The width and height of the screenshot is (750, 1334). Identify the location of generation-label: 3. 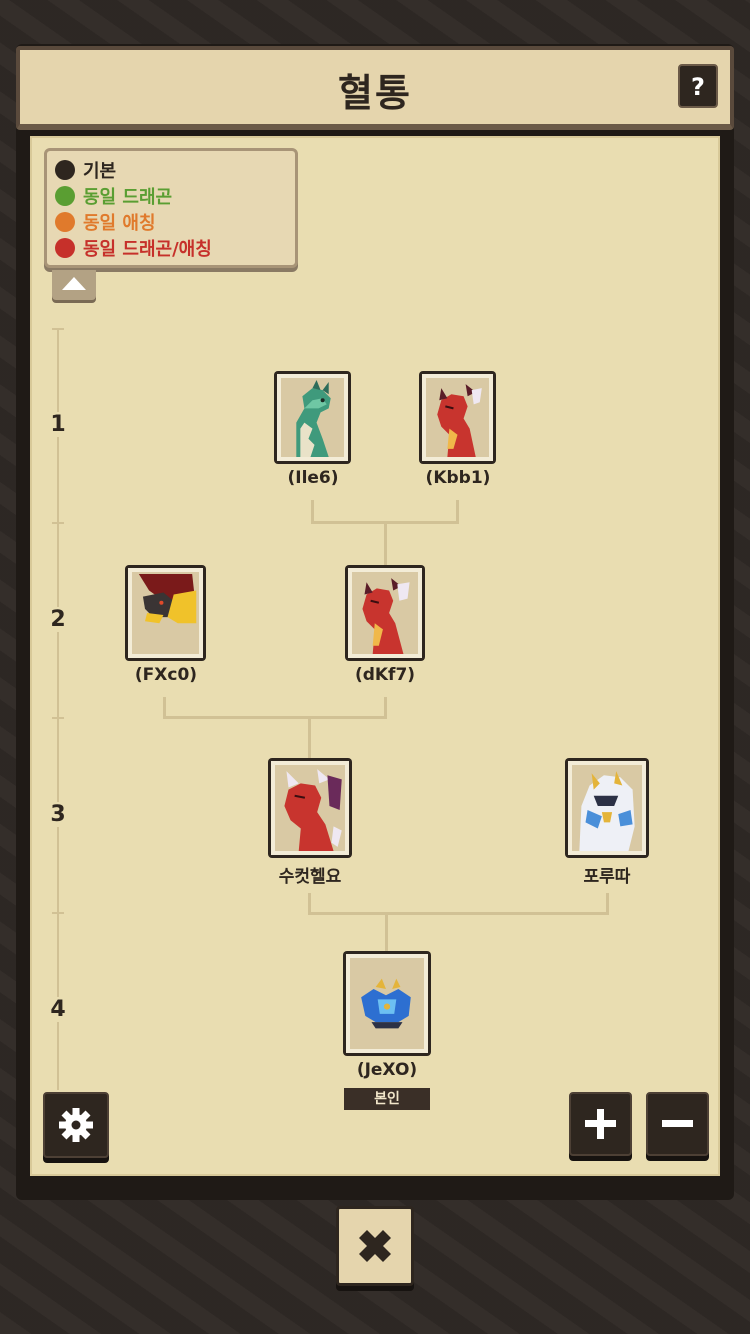
(58, 814).